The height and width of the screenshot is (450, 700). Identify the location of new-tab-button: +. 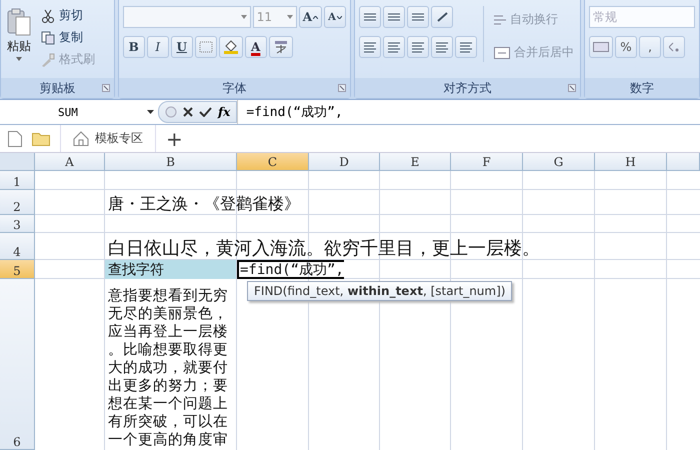
(174, 138).